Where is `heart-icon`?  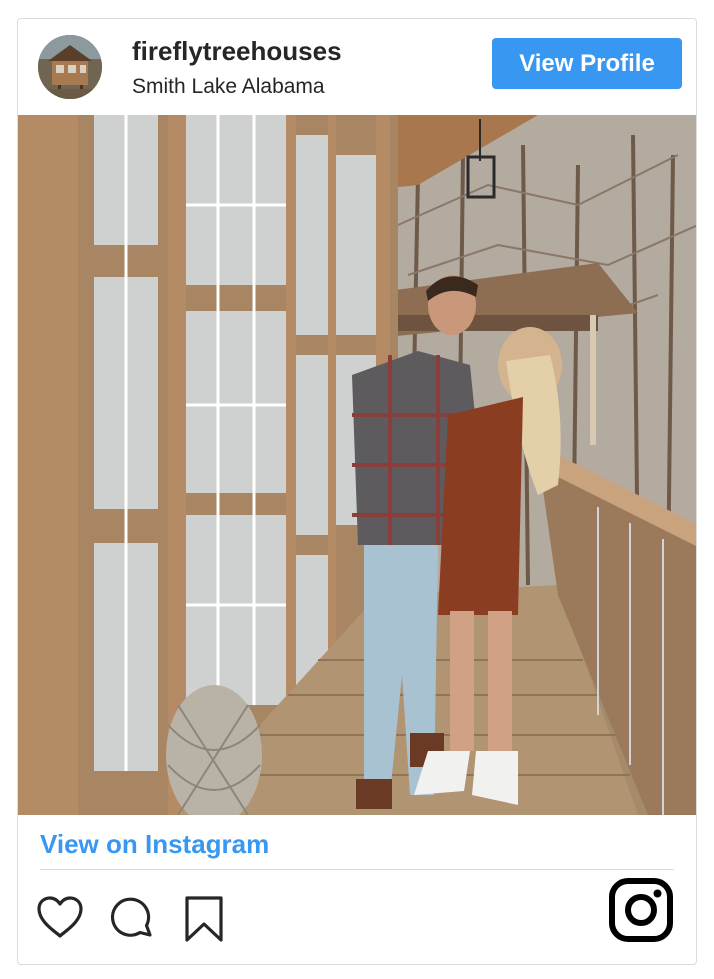
heart-icon is located at coordinates (60, 917).